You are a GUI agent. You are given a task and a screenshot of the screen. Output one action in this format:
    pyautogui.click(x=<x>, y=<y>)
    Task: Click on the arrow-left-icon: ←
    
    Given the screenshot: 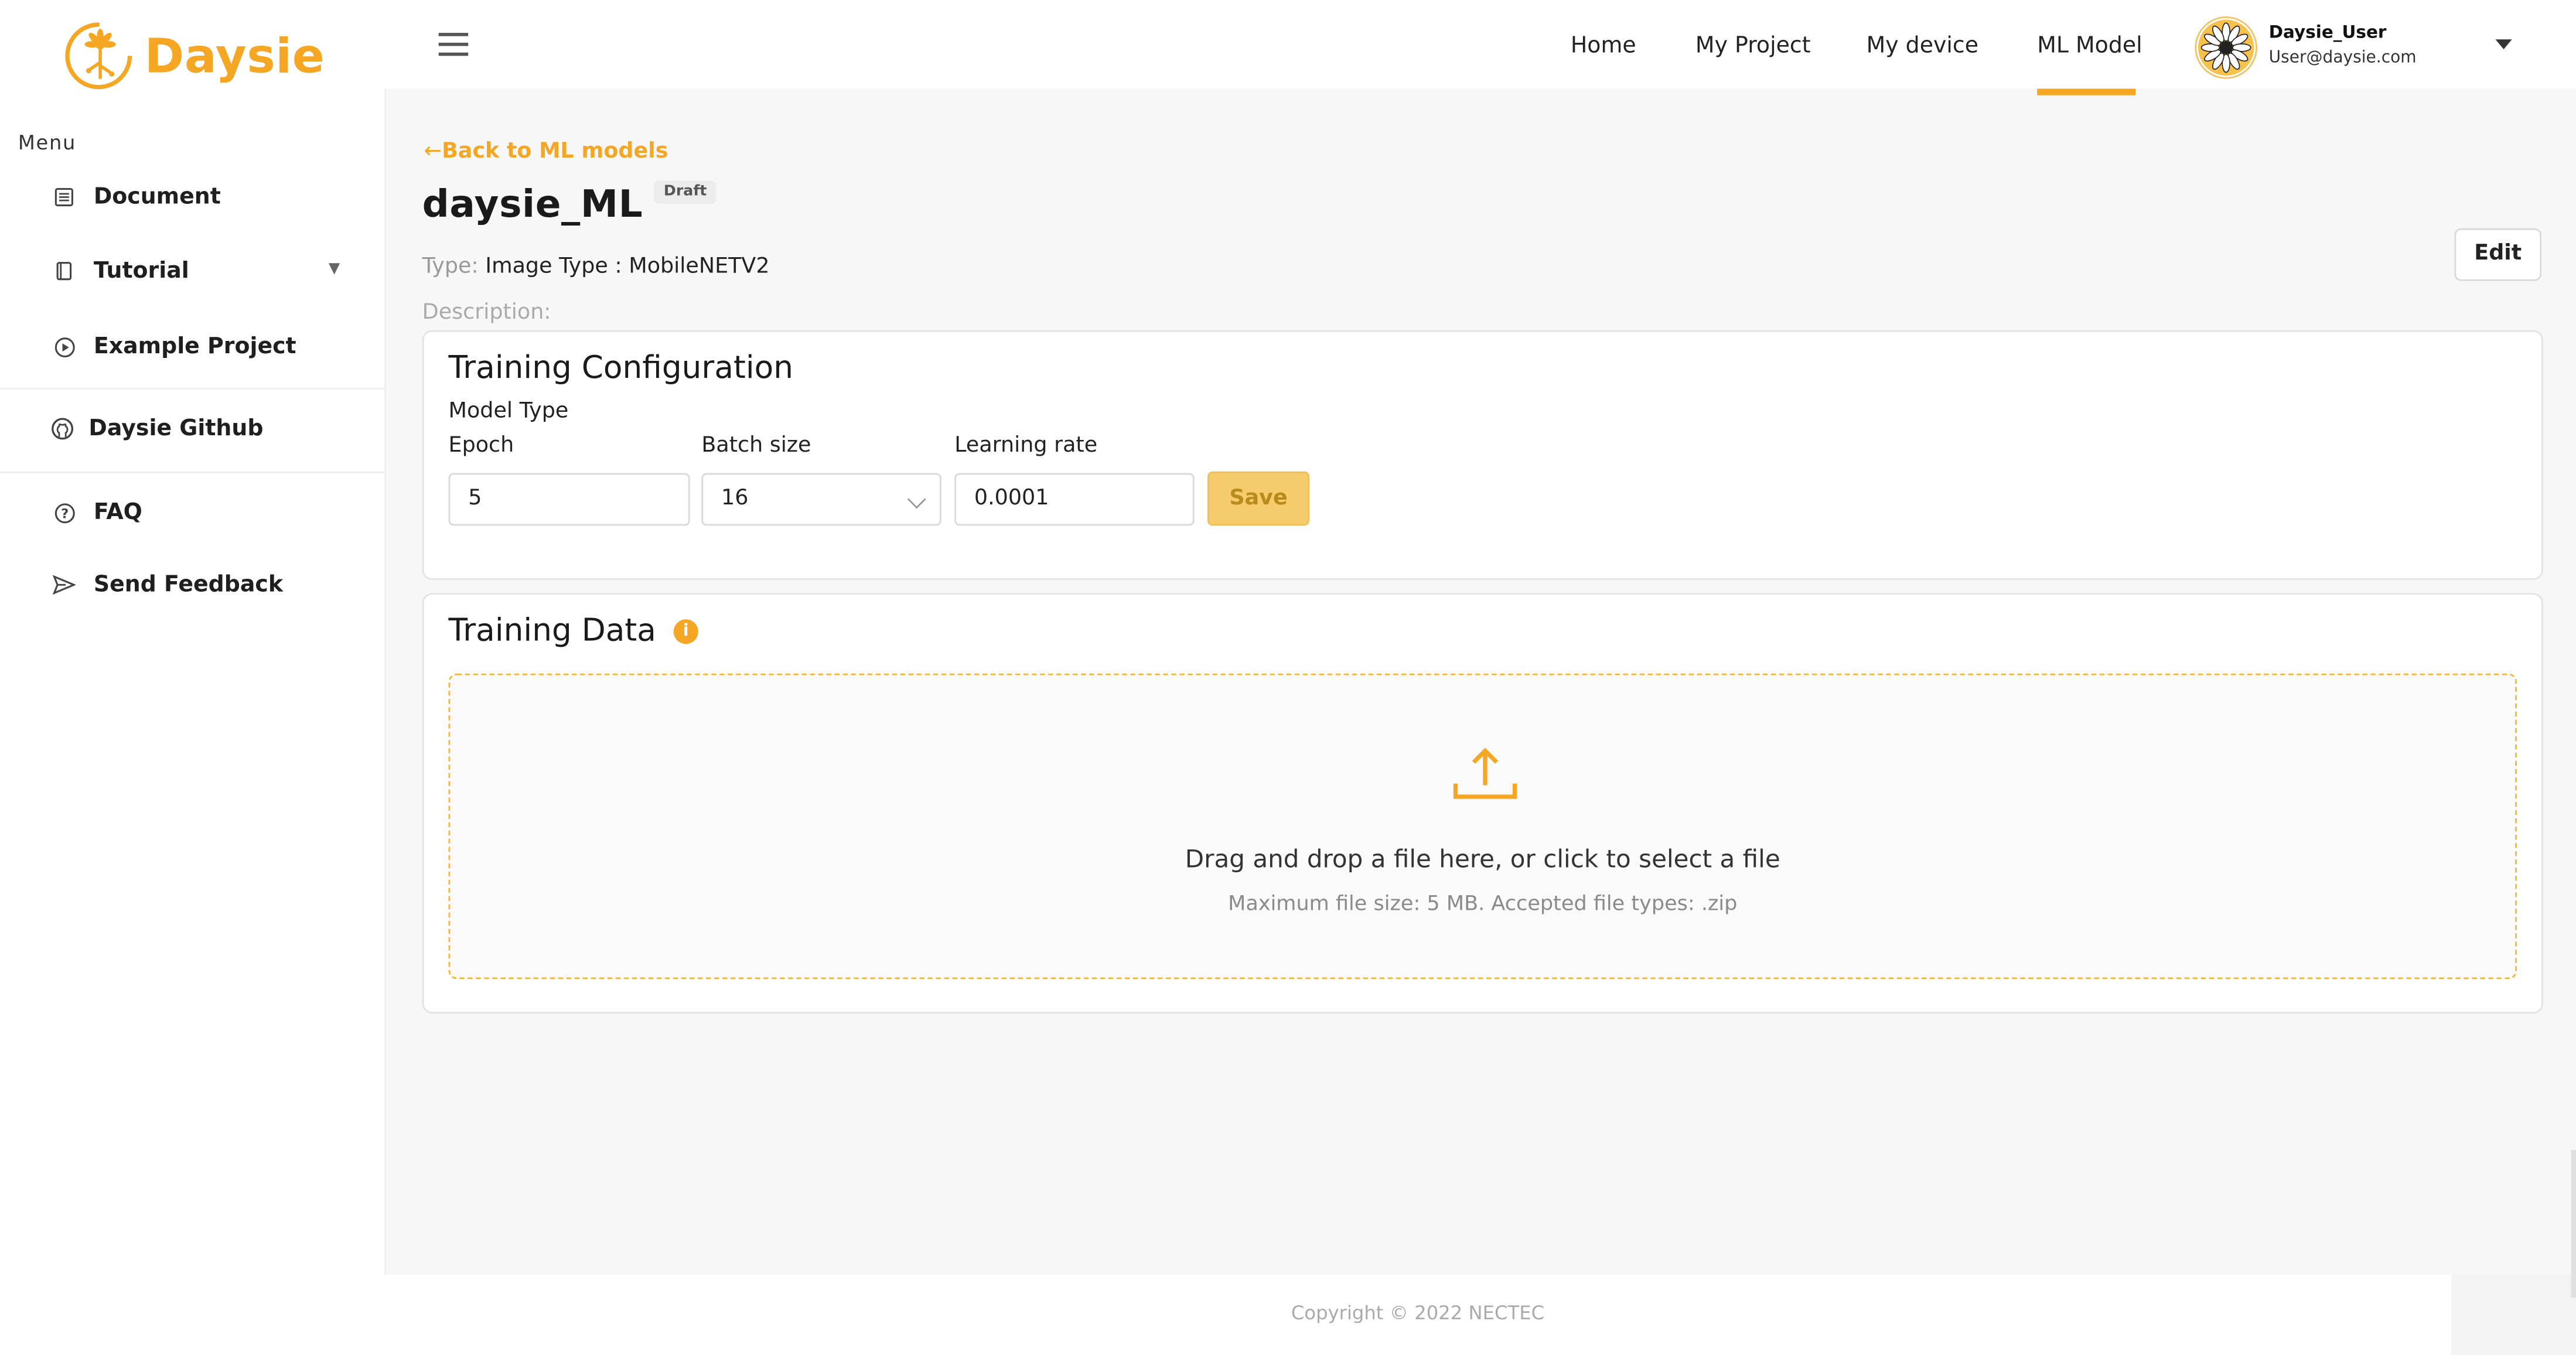 What is the action you would take?
    pyautogui.click(x=433, y=152)
    